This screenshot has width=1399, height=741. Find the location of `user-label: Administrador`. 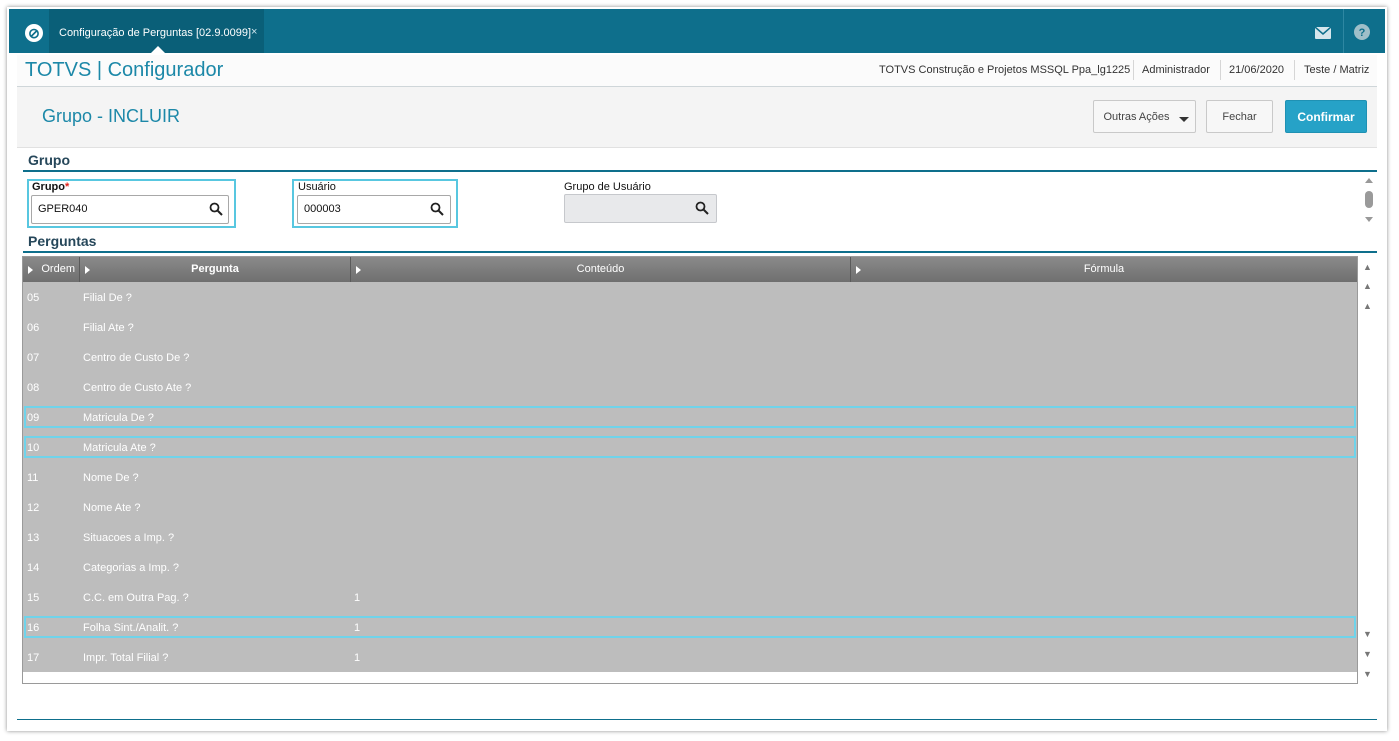

user-label: Administrador is located at coordinates (1176, 70).